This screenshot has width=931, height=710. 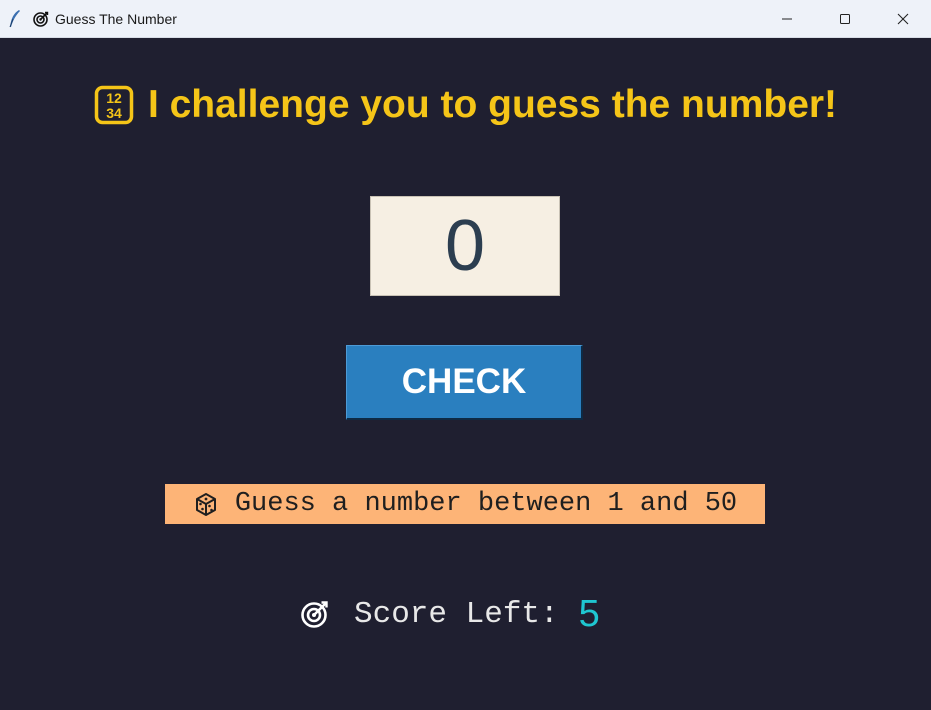 What do you see at coordinates (465, 19) in the screenshot?
I see `title-bar: Guess The Number` at bounding box center [465, 19].